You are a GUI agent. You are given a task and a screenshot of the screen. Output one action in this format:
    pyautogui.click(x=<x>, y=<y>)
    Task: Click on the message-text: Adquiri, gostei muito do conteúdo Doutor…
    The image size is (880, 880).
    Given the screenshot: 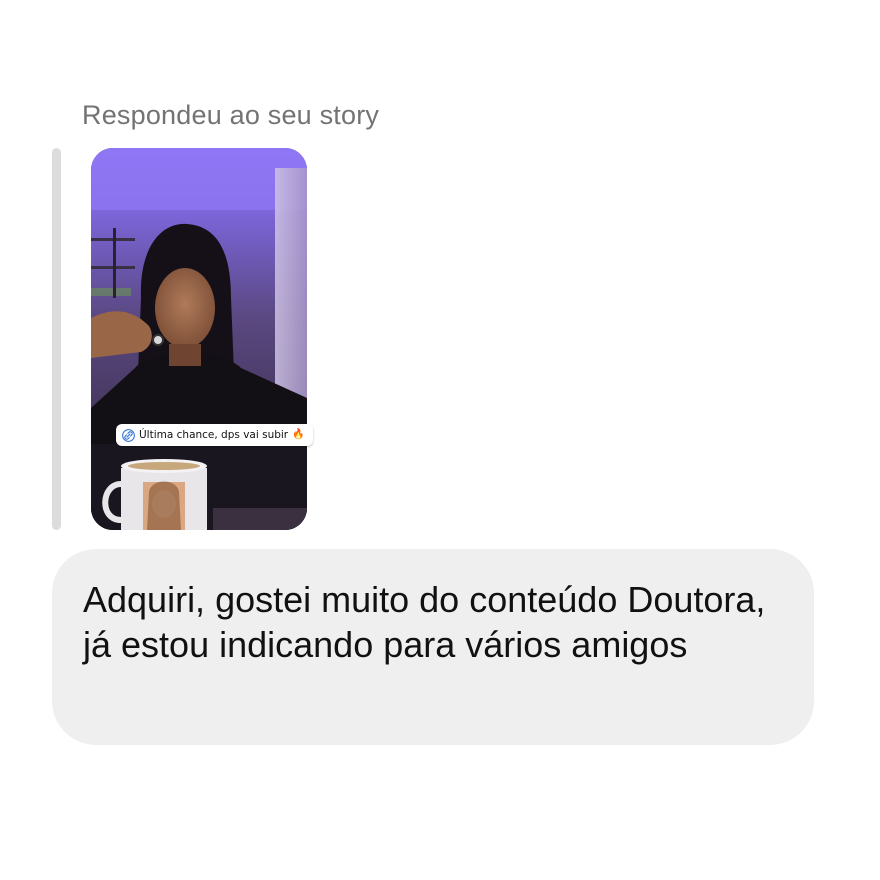 What is the action you would take?
    pyautogui.click(x=424, y=622)
    